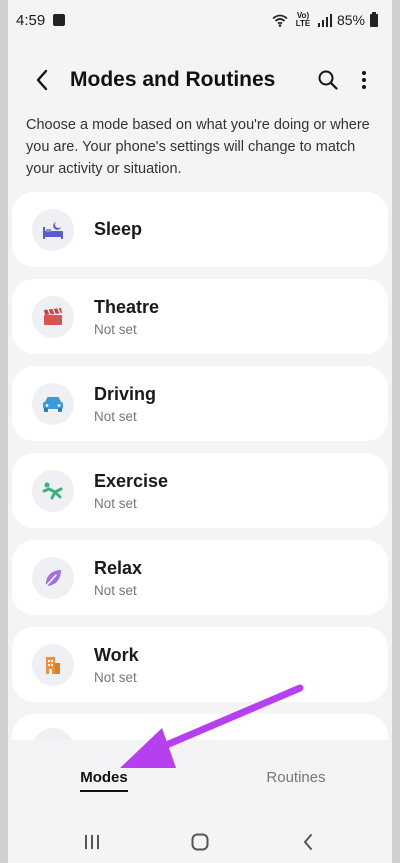 Image resolution: width=400 pixels, height=863 pixels. Describe the element at coordinates (118, 567) in the screenshot. I see `mode-name: Relax` at that location.